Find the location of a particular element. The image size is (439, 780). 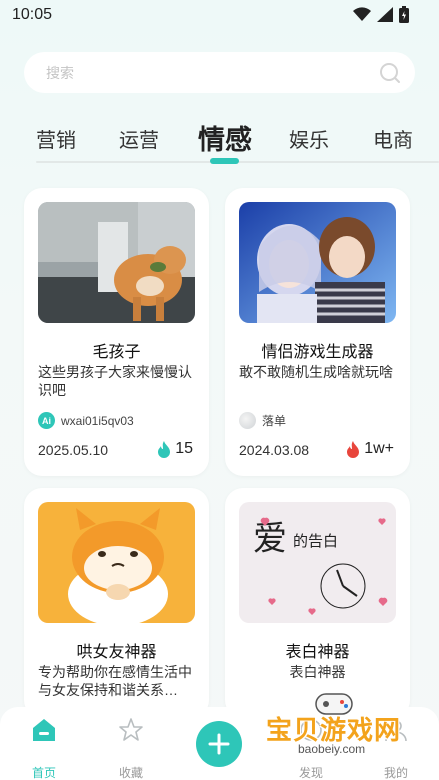

card-confession: 爱 的告白 表白神器 表白神器 is located at coordinates (317, 603).